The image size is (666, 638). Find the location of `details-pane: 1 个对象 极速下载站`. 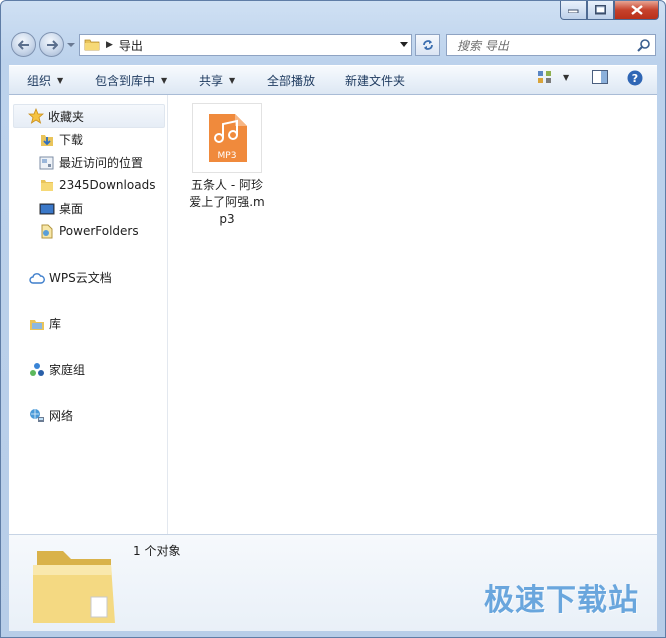

details-pane: 1 个对象 极速下载站 is located at coordinates (333, 582).